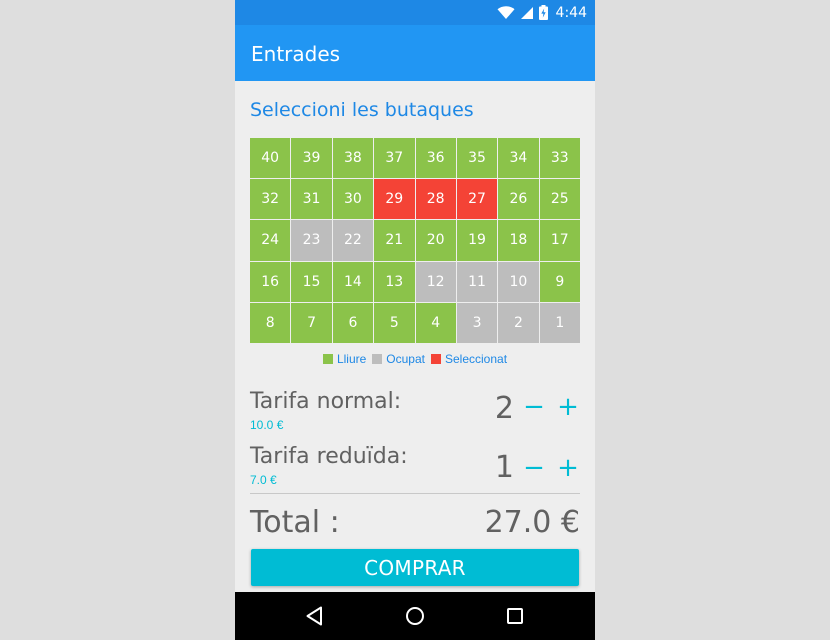  Describe the element at coordinates (415, 12) in the screenshot. I see `status-bar: 4:44` at that location.